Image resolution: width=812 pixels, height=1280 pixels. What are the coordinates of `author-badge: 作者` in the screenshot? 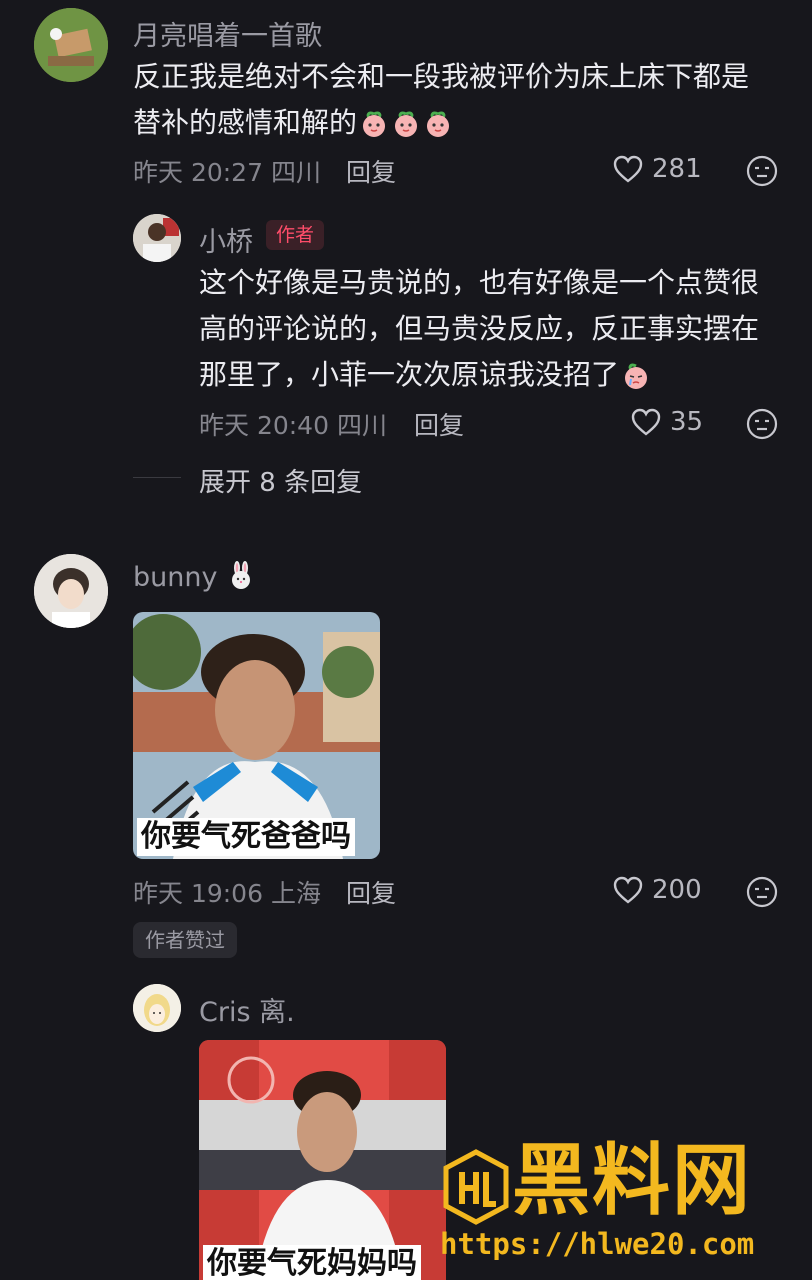 It's located at (295, 235).